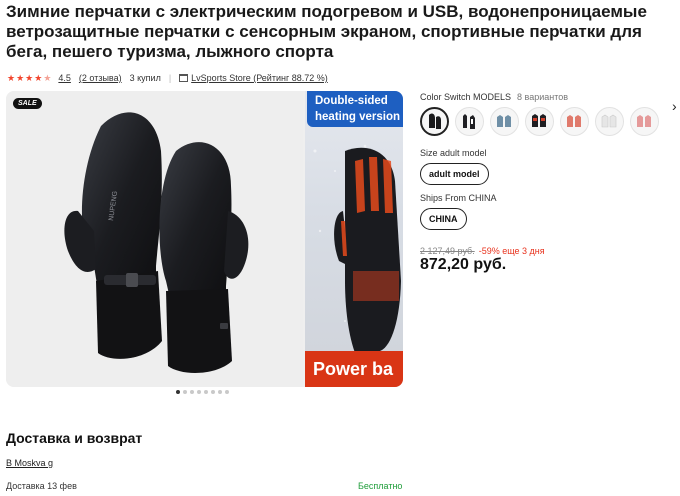 This screenshot has height=496, width=680. I want to click on delivery-date: Доставка 13 фев, so click(41, 486).